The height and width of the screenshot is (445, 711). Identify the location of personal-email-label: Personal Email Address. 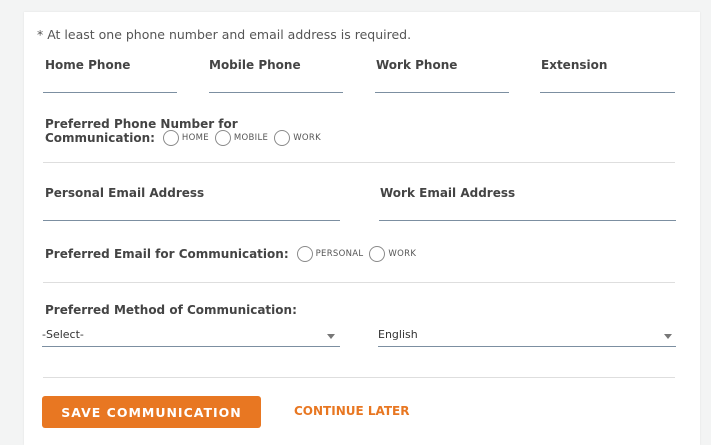
(125, 193).